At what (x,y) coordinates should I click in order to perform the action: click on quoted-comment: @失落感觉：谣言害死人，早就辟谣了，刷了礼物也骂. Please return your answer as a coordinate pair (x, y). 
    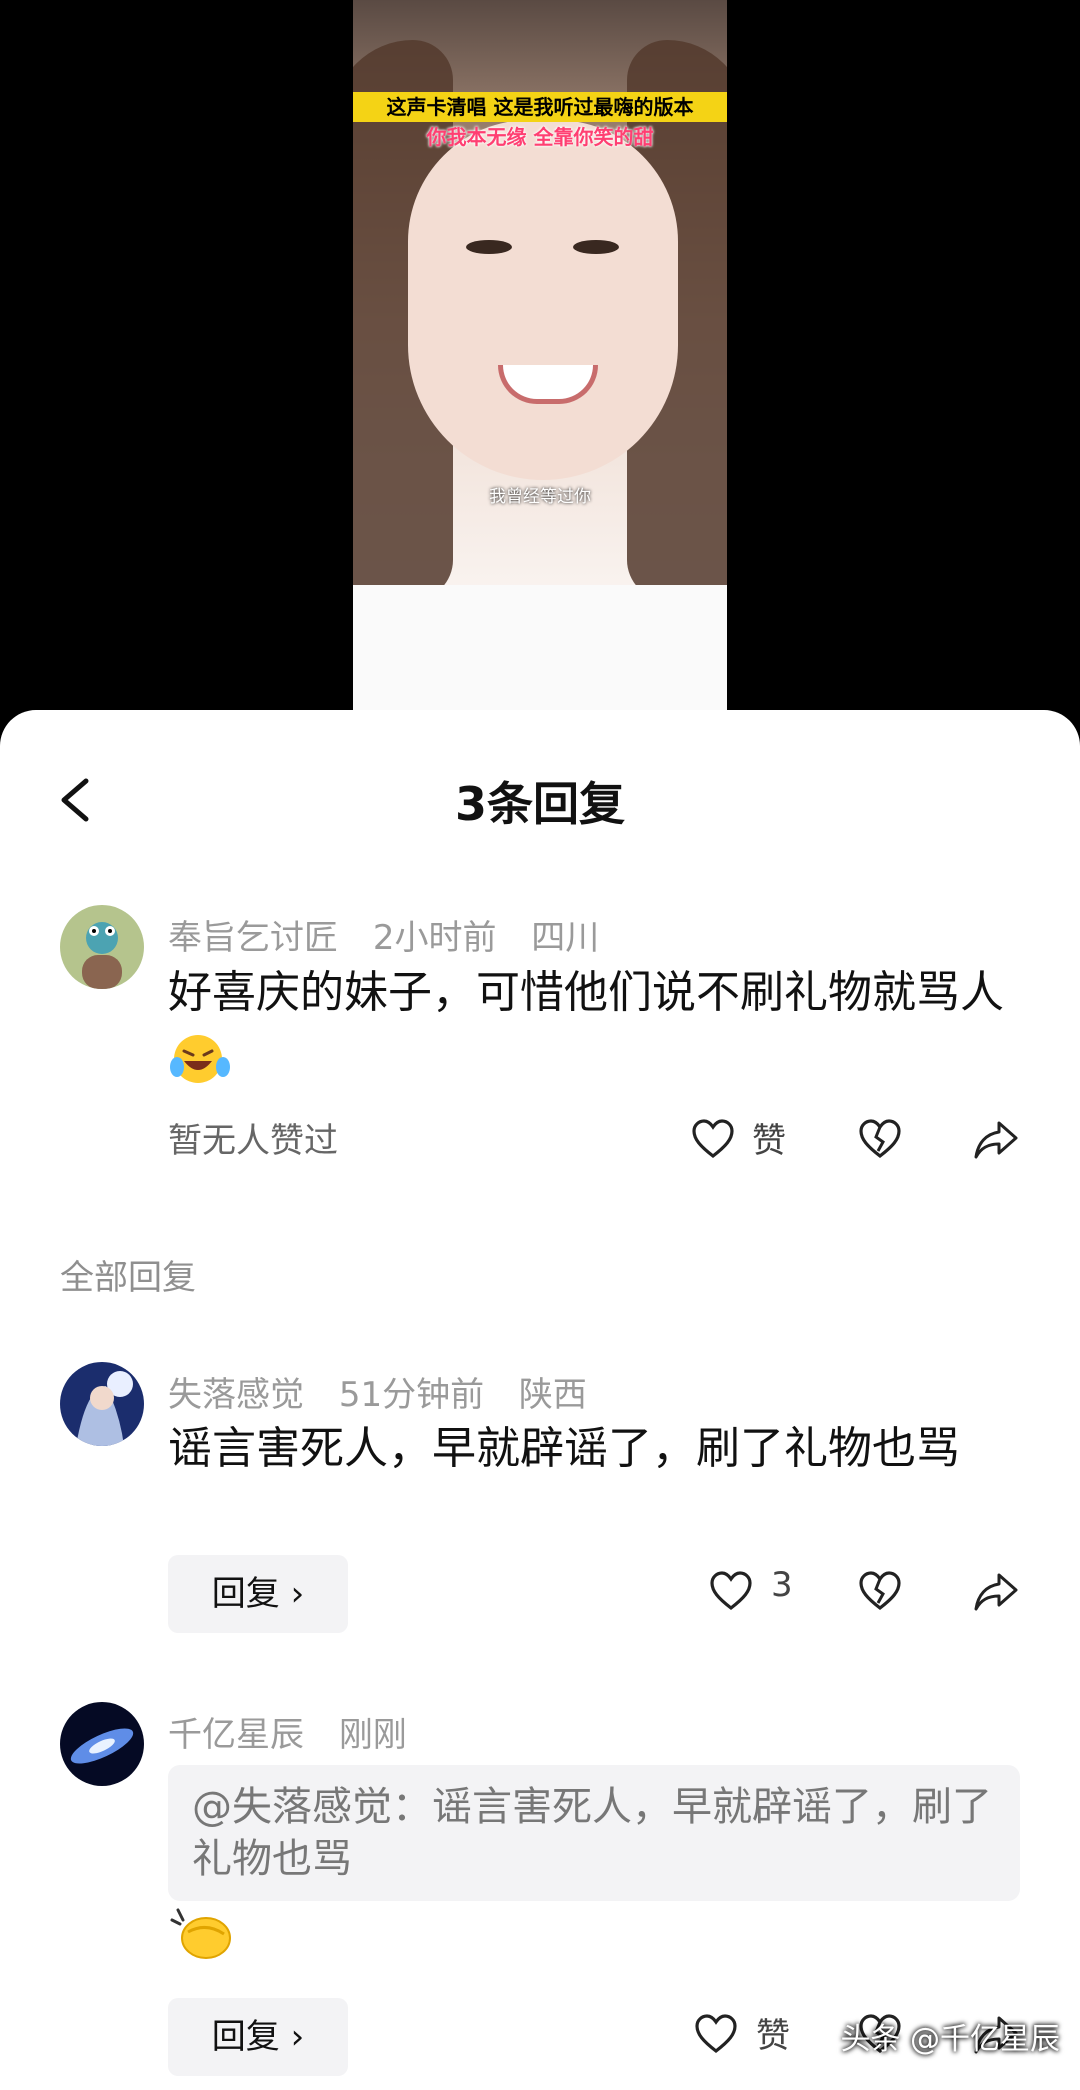
    Looking at the image, I should click on (594, 1833).